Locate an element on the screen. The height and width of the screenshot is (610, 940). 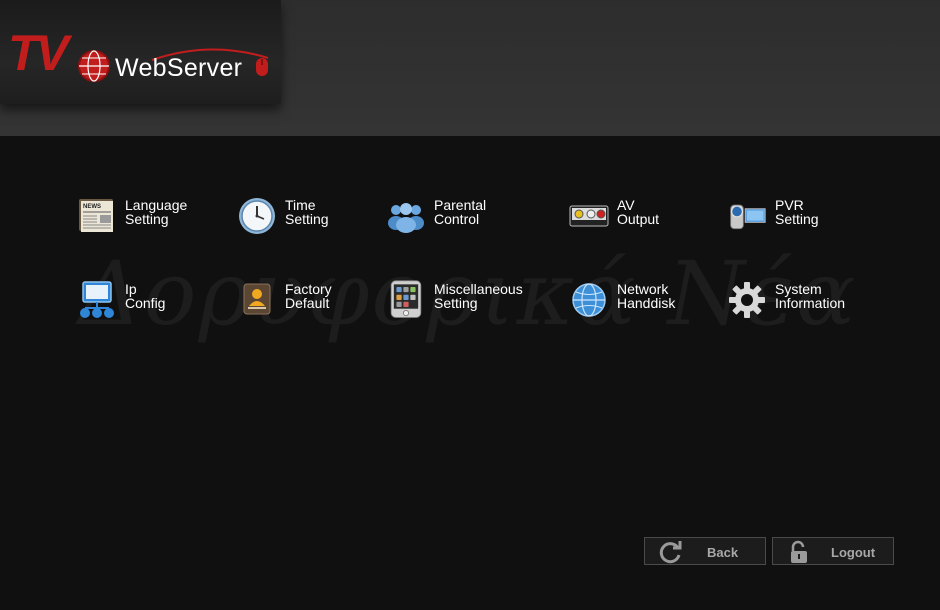
tablet-apps-icon is located at coordinates (406, 299).